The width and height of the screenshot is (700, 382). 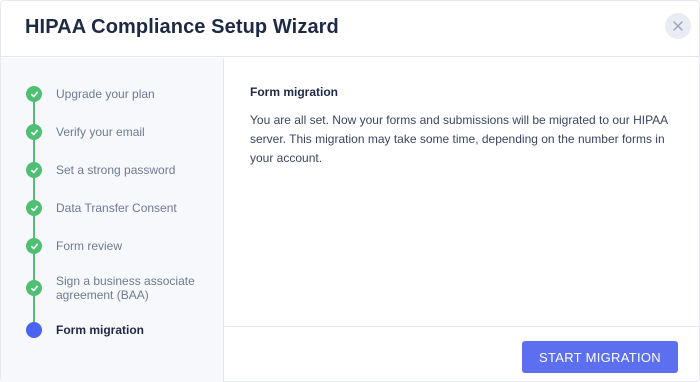 I want to click on step-form-migration: Form migration, so click(x=112, y=330).